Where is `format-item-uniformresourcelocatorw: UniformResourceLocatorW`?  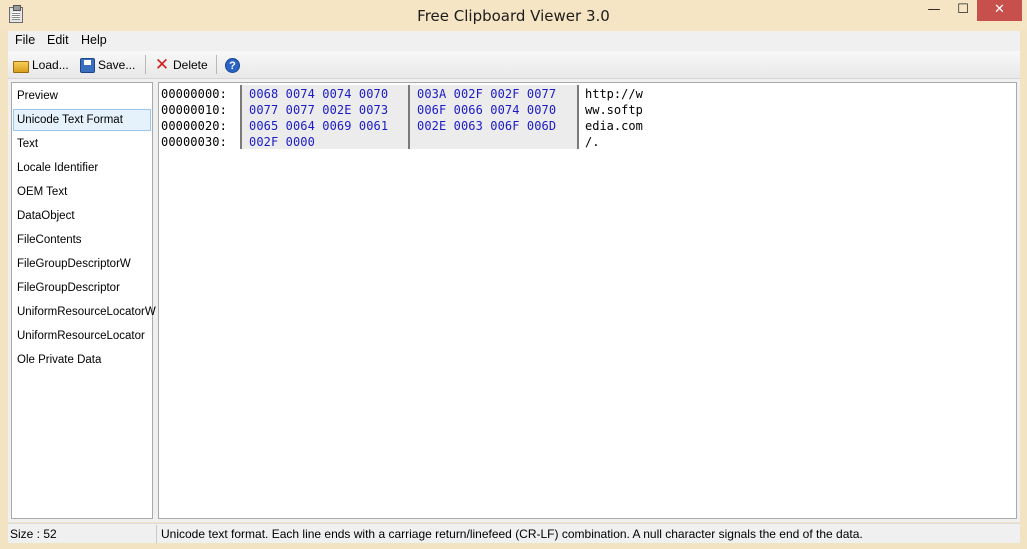
format-item-uniformresourcelocatorw: UniformResourceLocatorW is located at coordinates (84, 312).